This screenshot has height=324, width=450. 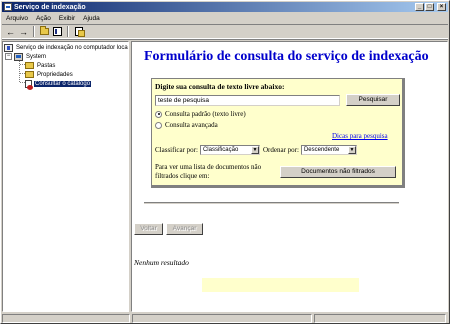 What do you see at coordinates (419, 7) in the screenshot?
I see `minimize-button: _` at bounding box center [419, 7].